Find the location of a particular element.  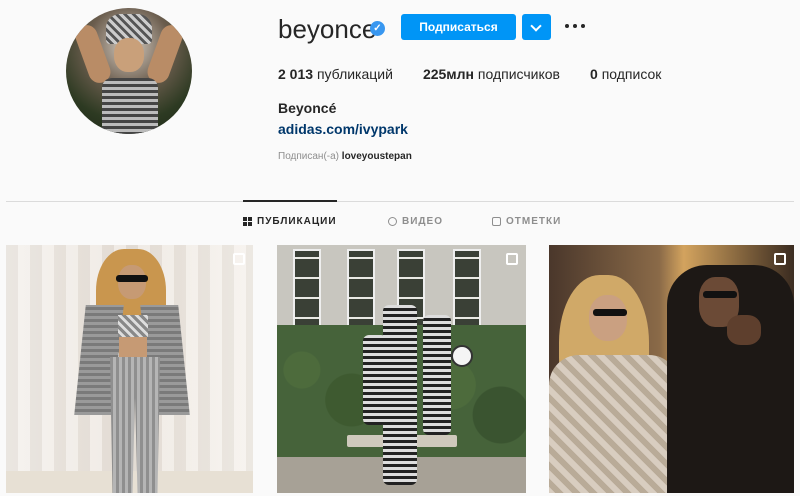

profile-full-name: Beyoncé is located at coordinates (307, 108).